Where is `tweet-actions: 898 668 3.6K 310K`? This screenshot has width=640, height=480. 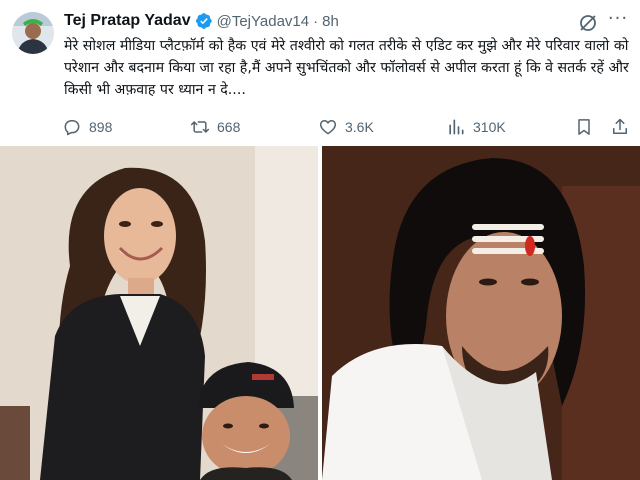 tweet-actions: 898 668 3.6K 310K is located at coordinates (347, 127).